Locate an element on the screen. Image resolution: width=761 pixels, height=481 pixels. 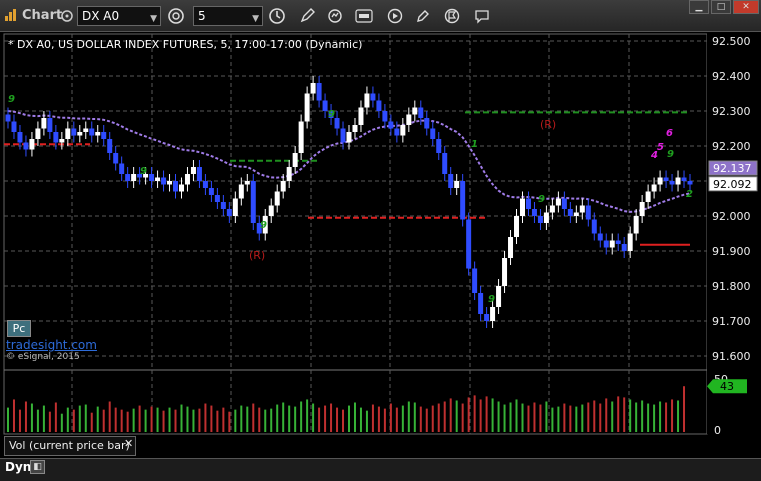
interval-input: 5 ▼ is located at coordinates (228, 16).